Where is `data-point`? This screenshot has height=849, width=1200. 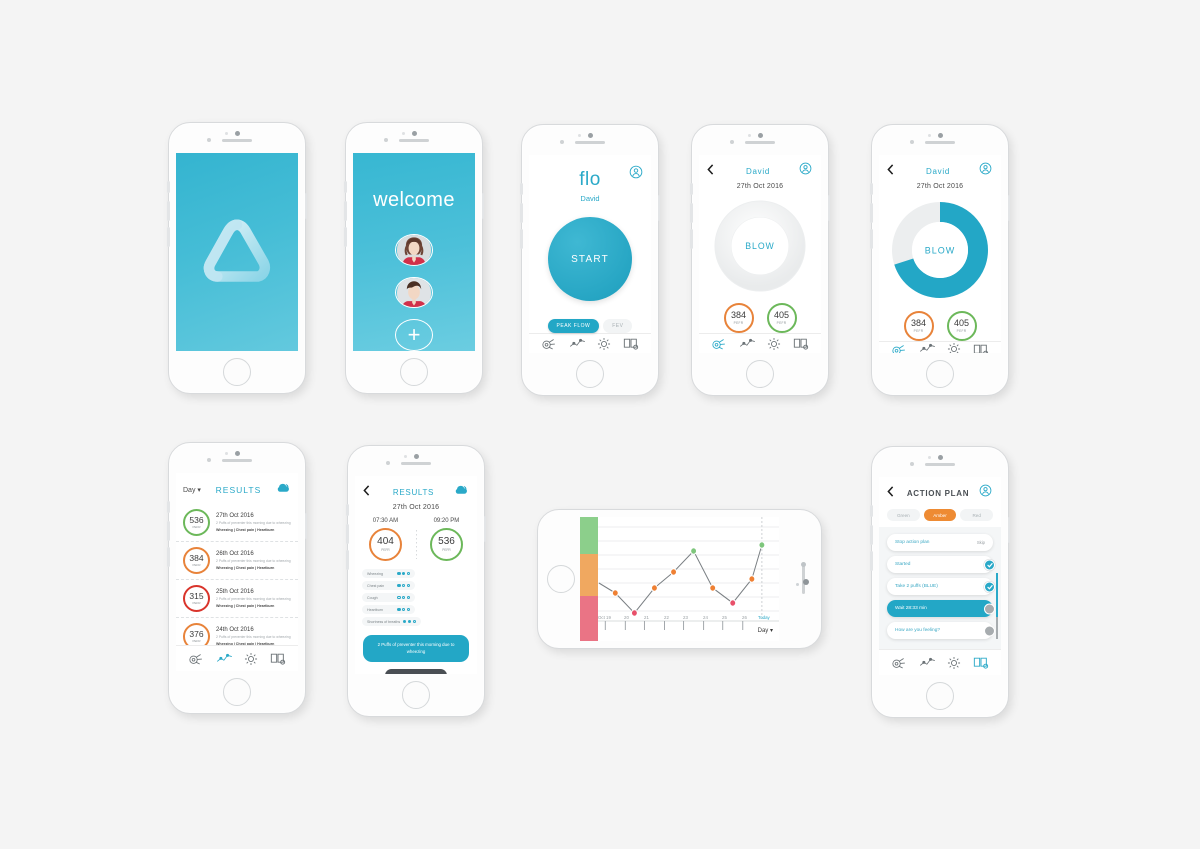
data-point is located at coordinates (752, 579).